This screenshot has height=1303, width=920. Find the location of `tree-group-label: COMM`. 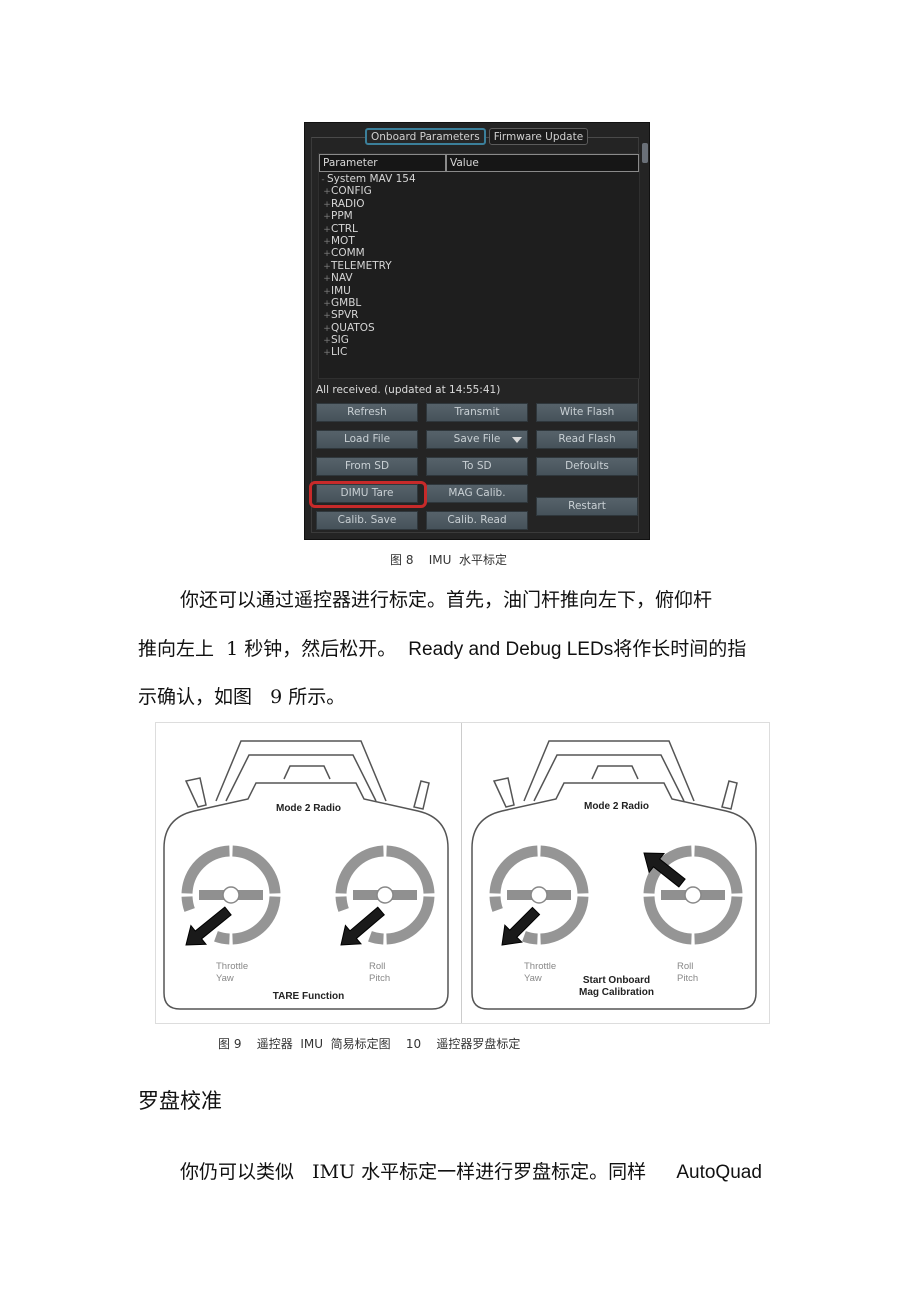

tree-group-label: COMM is located at coordinates (348, 253).